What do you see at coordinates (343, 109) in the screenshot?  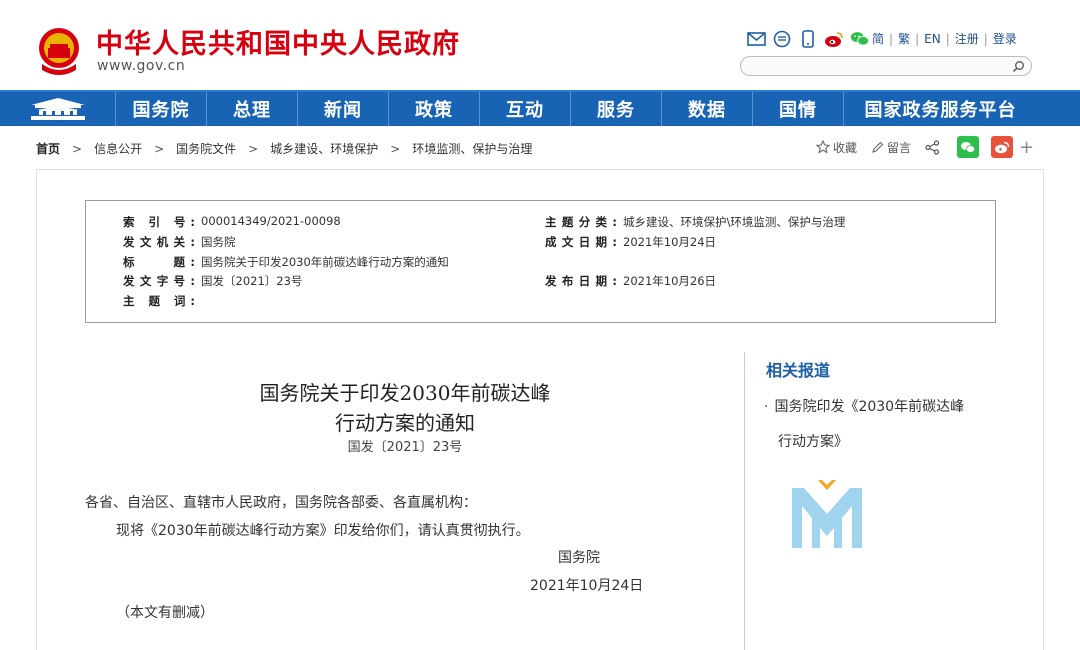 I see `nav-news: 新闻` at bounding box center [343, 109].